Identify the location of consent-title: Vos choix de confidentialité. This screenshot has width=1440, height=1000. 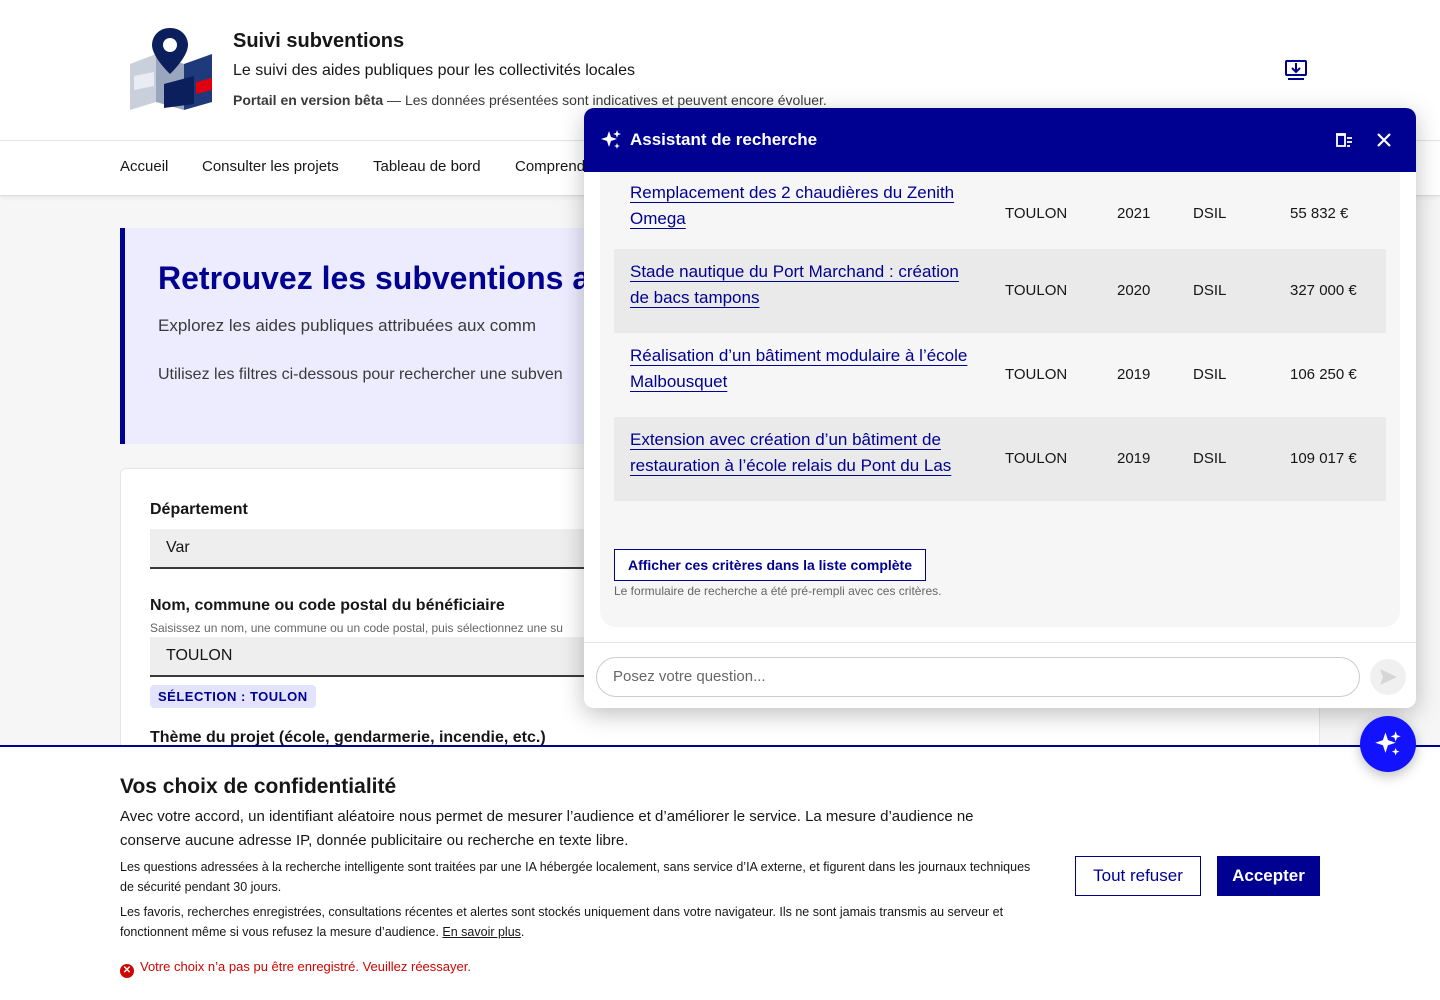
(258, 786).